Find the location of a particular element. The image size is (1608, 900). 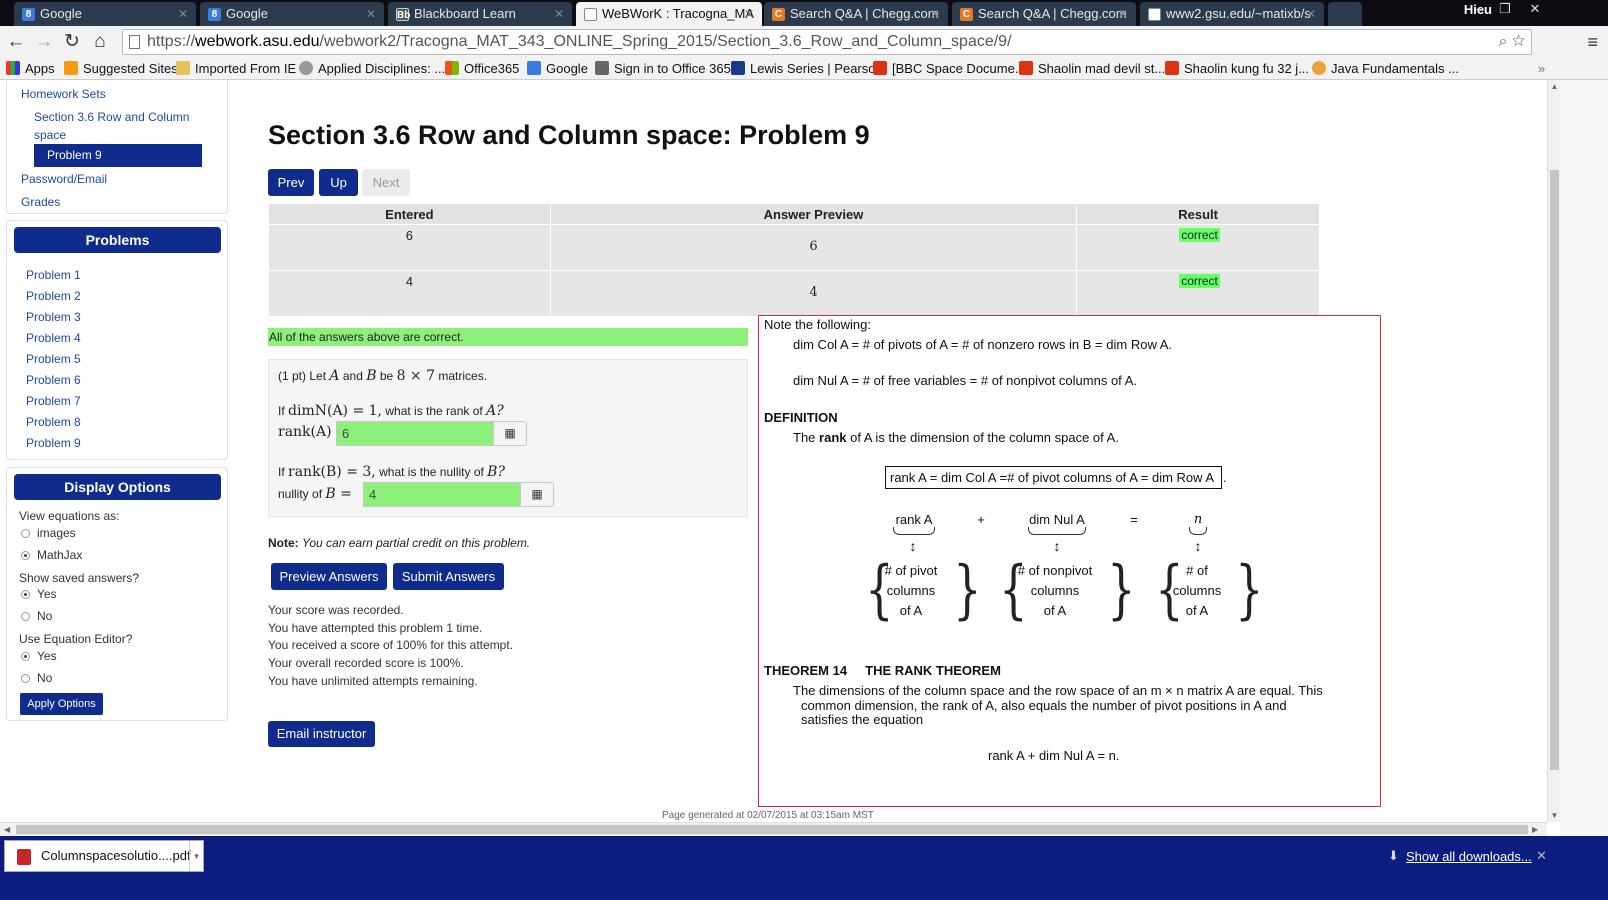

radio-editor-yes is located at coordinates (25, 656).